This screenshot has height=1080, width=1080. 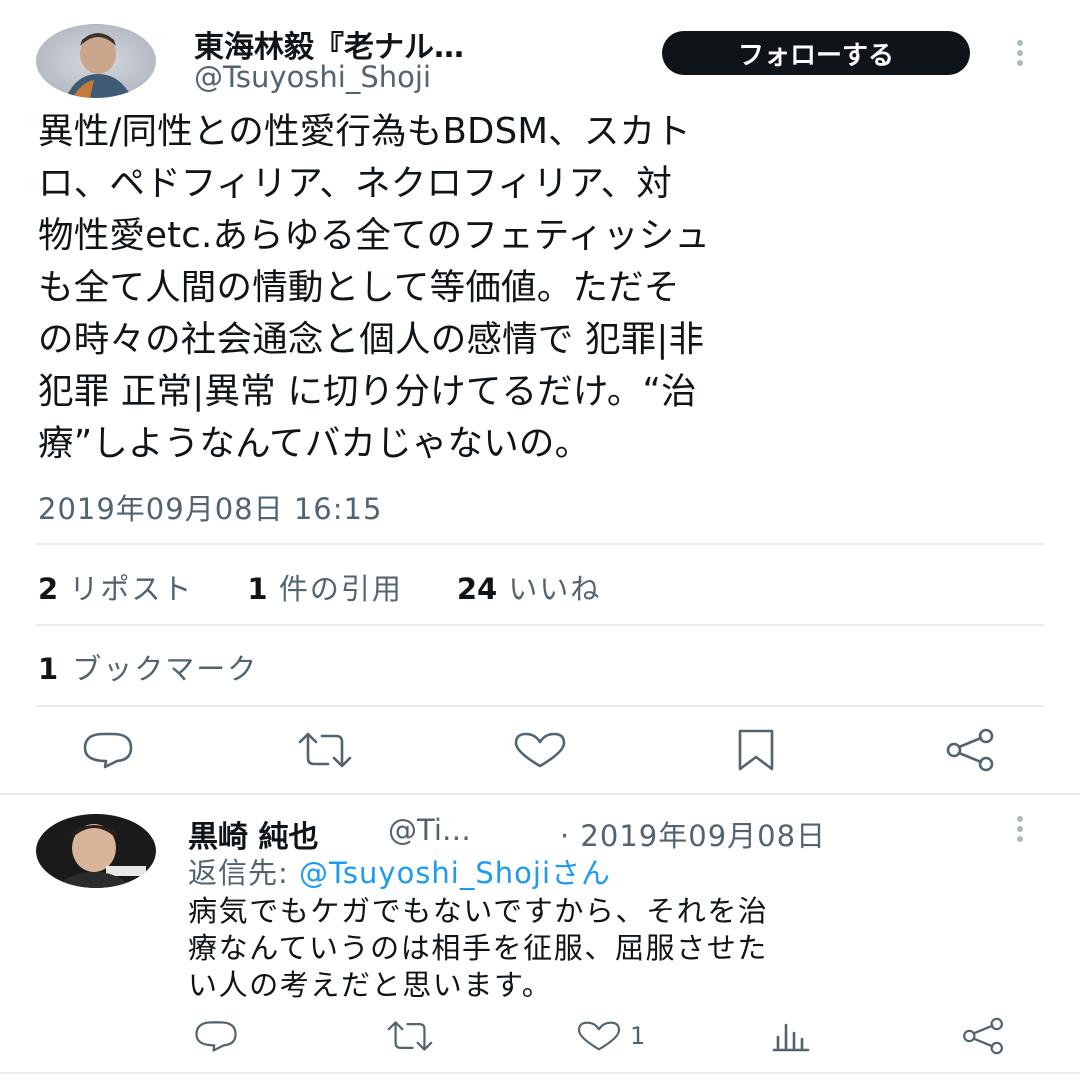 I want to click on reply-more-options-icon, so click(x=1020, y=829).